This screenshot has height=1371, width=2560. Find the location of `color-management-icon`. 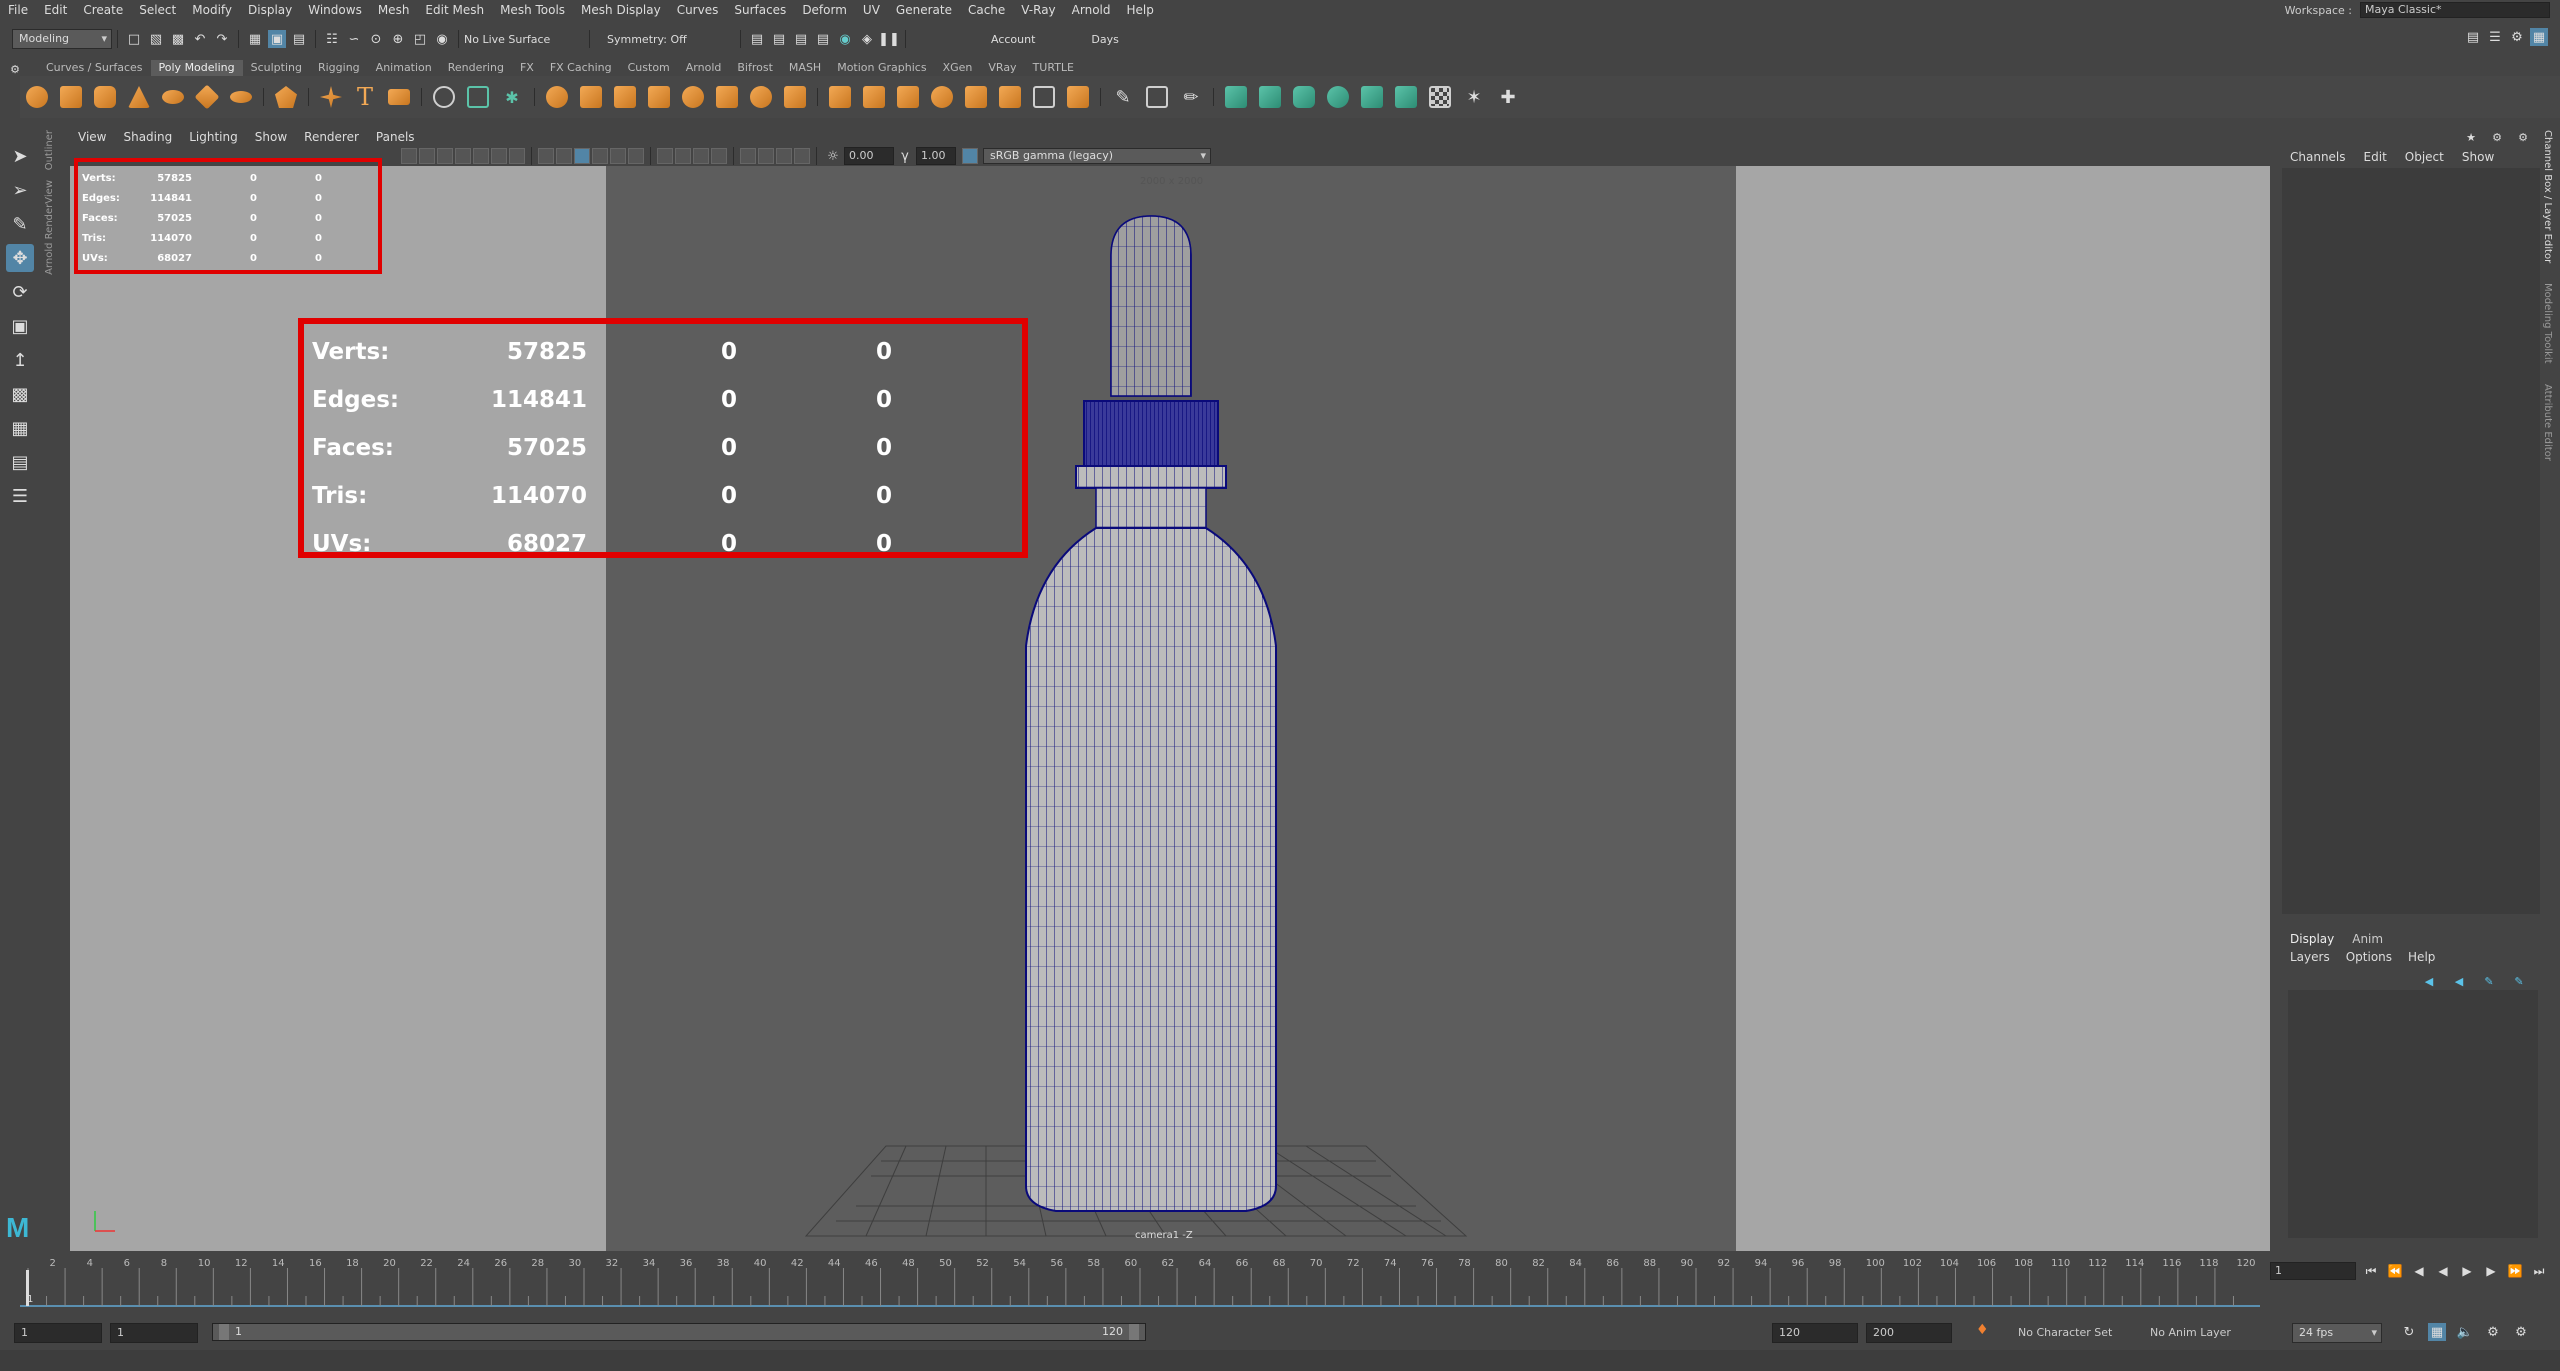

color-management-icon is located at coordinates (970, 156).